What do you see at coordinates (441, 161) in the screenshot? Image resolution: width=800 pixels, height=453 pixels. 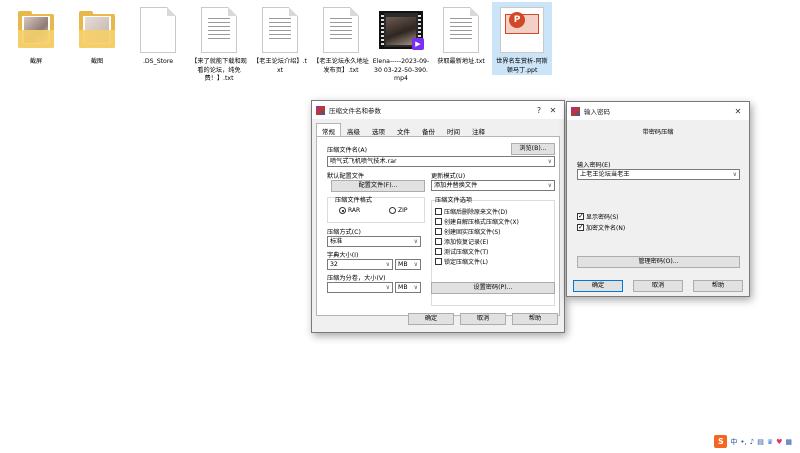 I see `archive-name-combo: 喷气式飞机喷气技术.rar ∨` at bounding box center [441, 161].